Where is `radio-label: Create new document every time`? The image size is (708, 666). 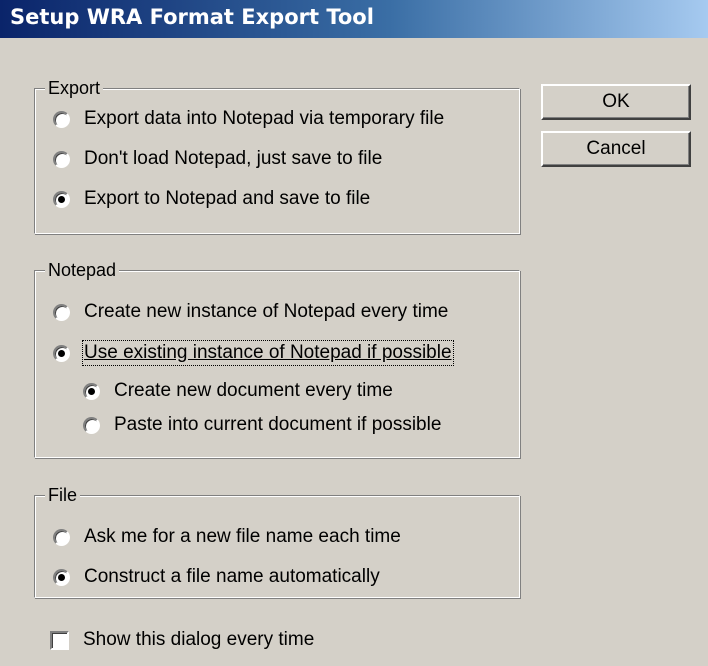
radio-label: Create new document every time is located at coordinates (253, 390).